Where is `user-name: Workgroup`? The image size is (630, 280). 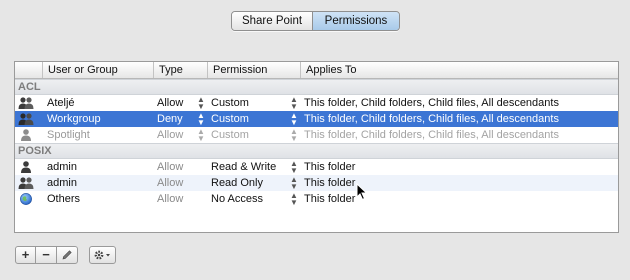
user-name: Workgroup is located at coordinates (74, 119).